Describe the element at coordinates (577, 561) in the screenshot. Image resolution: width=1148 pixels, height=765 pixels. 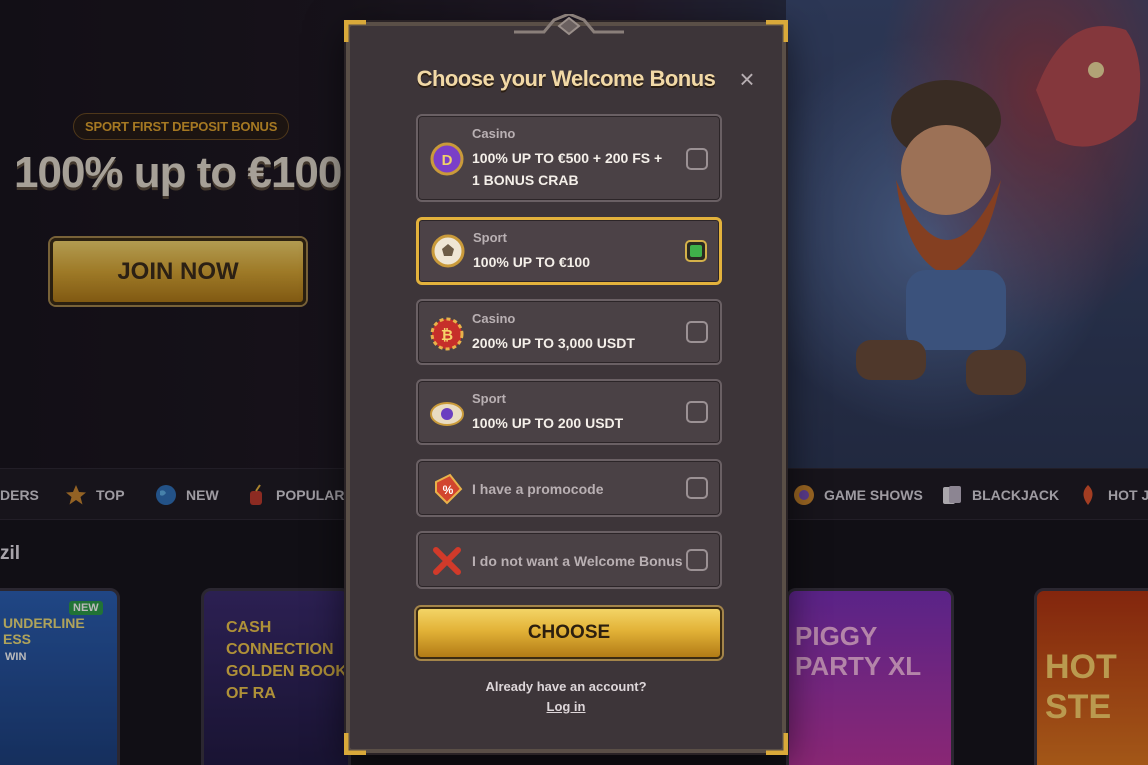
I see `no-bonus-label: I do not want a Welcome Bonus` at that location.